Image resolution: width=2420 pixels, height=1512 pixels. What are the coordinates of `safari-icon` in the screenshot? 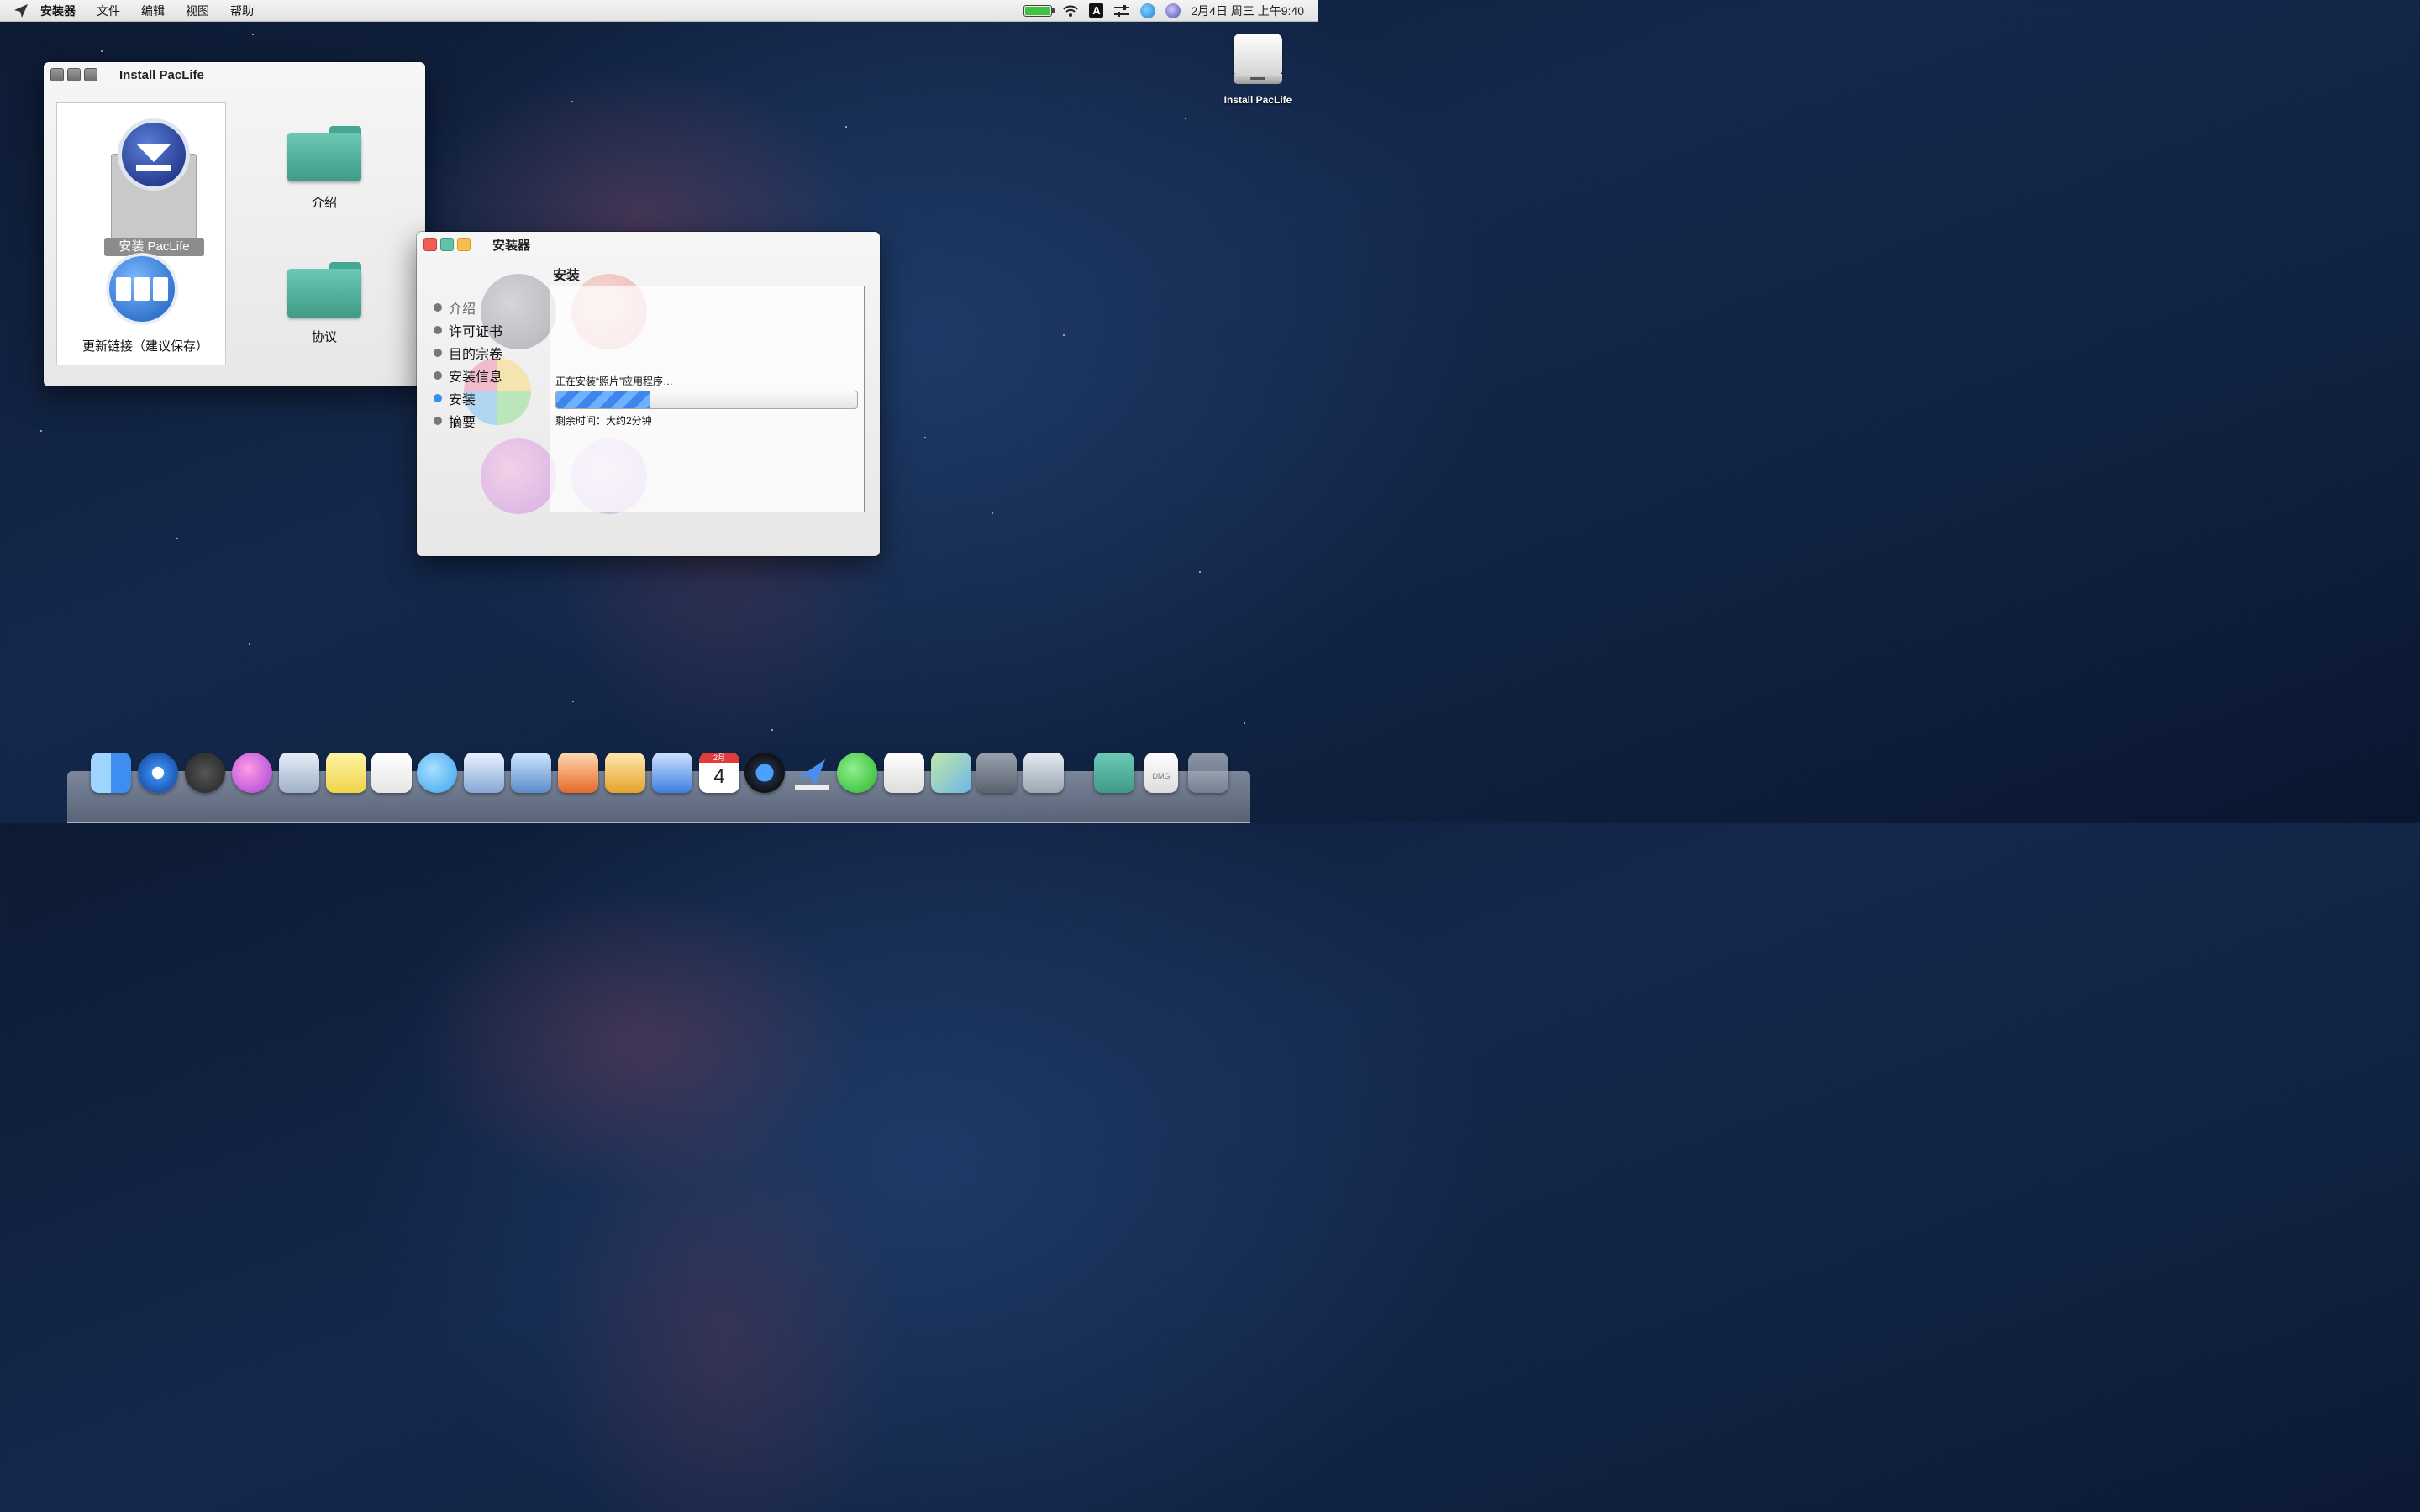 It's located at (158, 773).